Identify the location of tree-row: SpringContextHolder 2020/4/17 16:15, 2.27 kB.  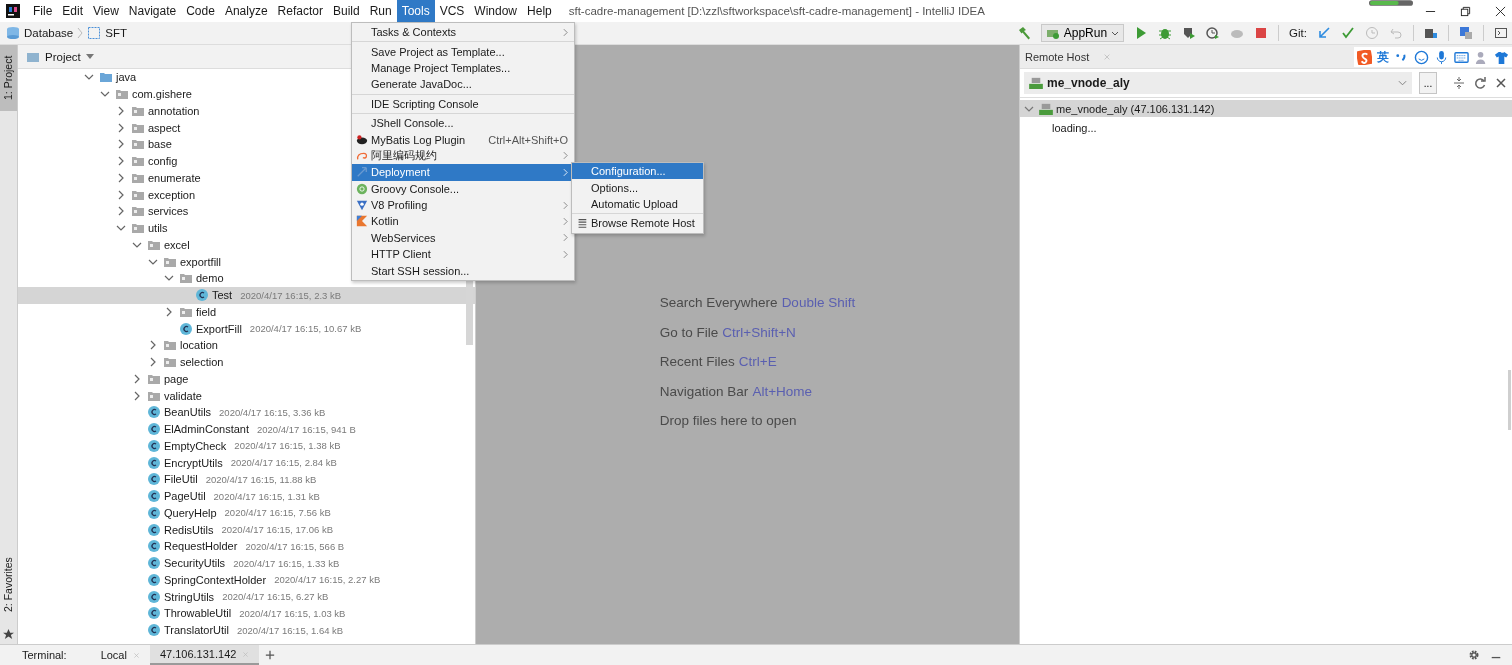
(246, 580).